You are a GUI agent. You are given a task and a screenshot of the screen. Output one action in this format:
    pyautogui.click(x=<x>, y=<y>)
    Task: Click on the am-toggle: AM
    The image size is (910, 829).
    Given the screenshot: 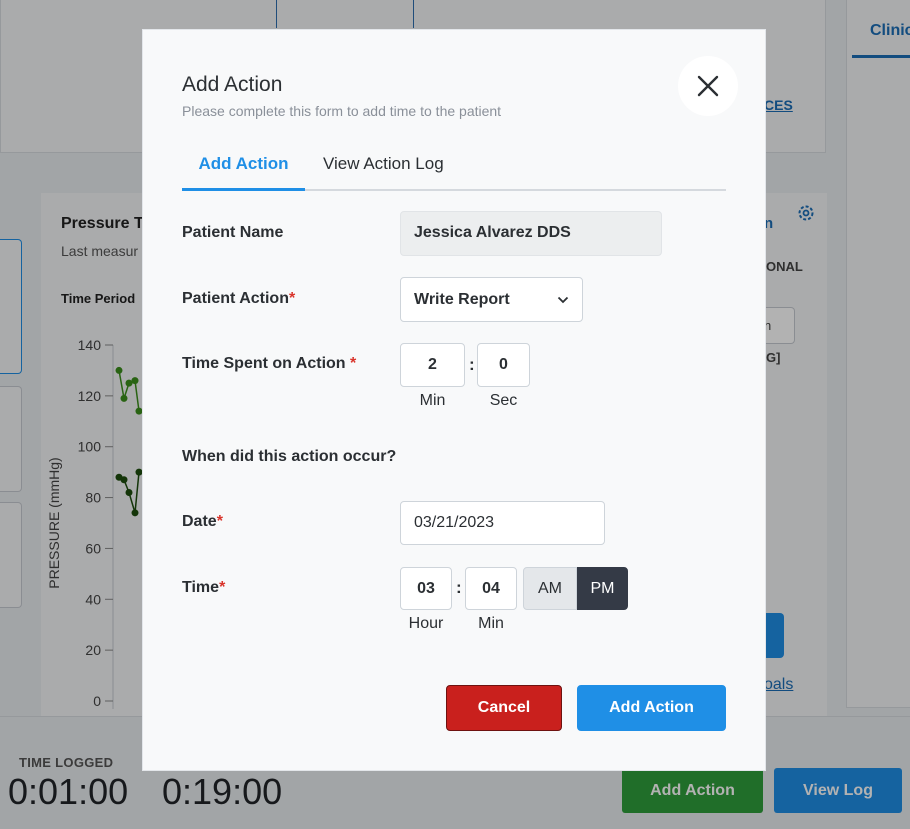 What is the action you would take?
    pyautogui.click(x=550, y=588)
    